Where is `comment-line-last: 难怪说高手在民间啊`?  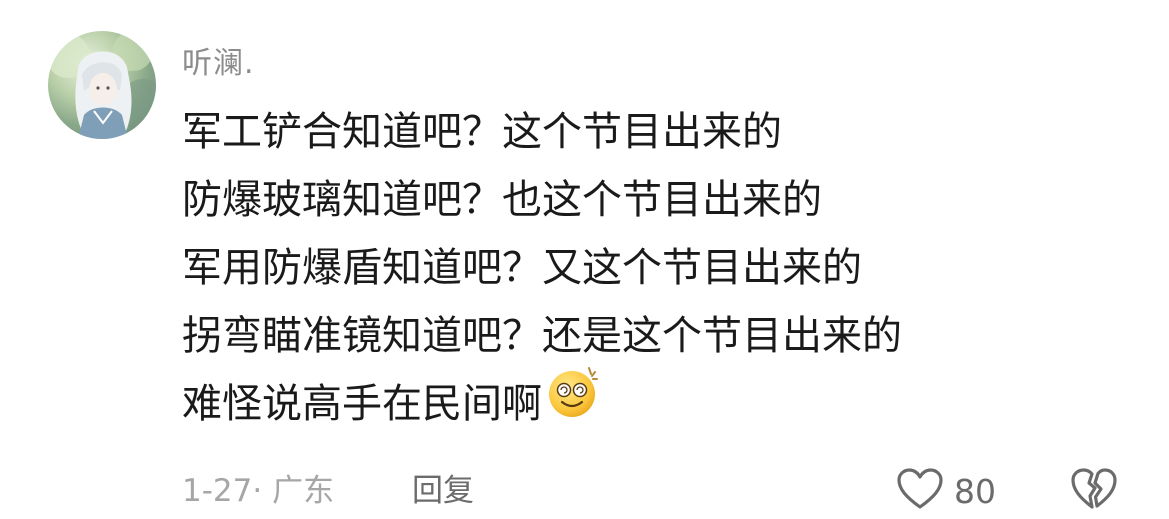 comment-line-last: 难怪说高手在民间啊 is located at coordinates (632, 402).